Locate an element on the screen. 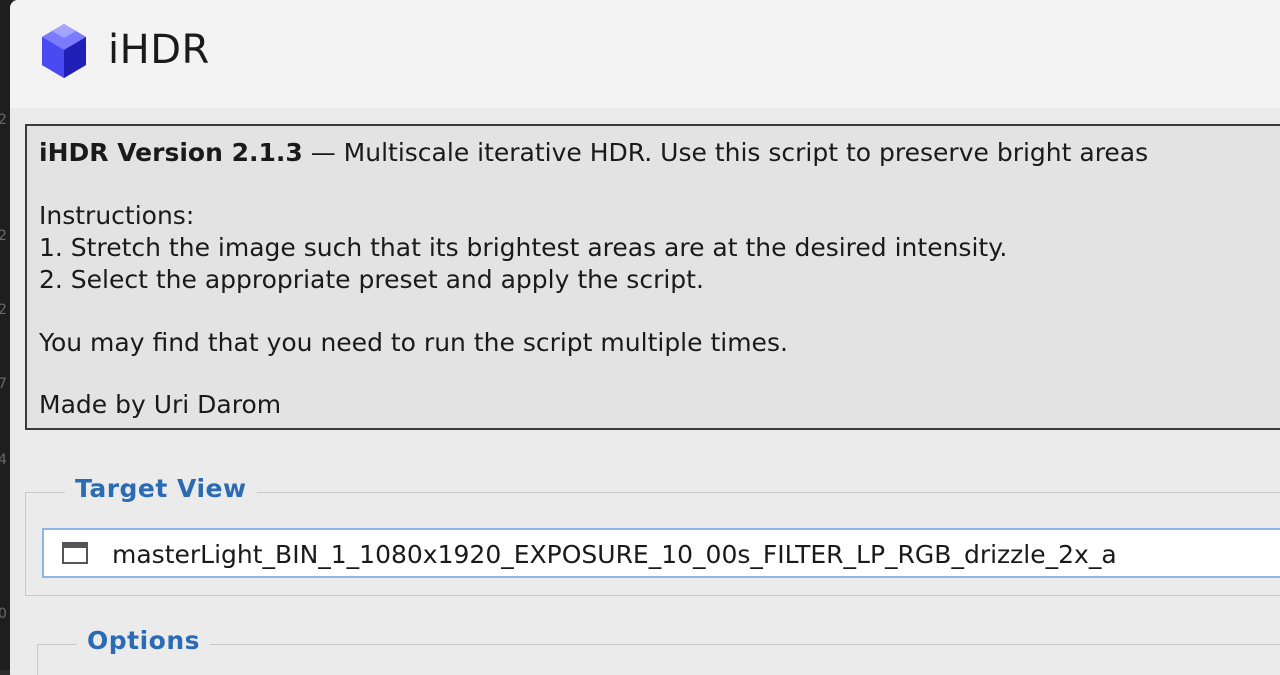 This screenshot has width=1280, height=675. instructions-label: Instructions: is located at coordinates (117, 215).